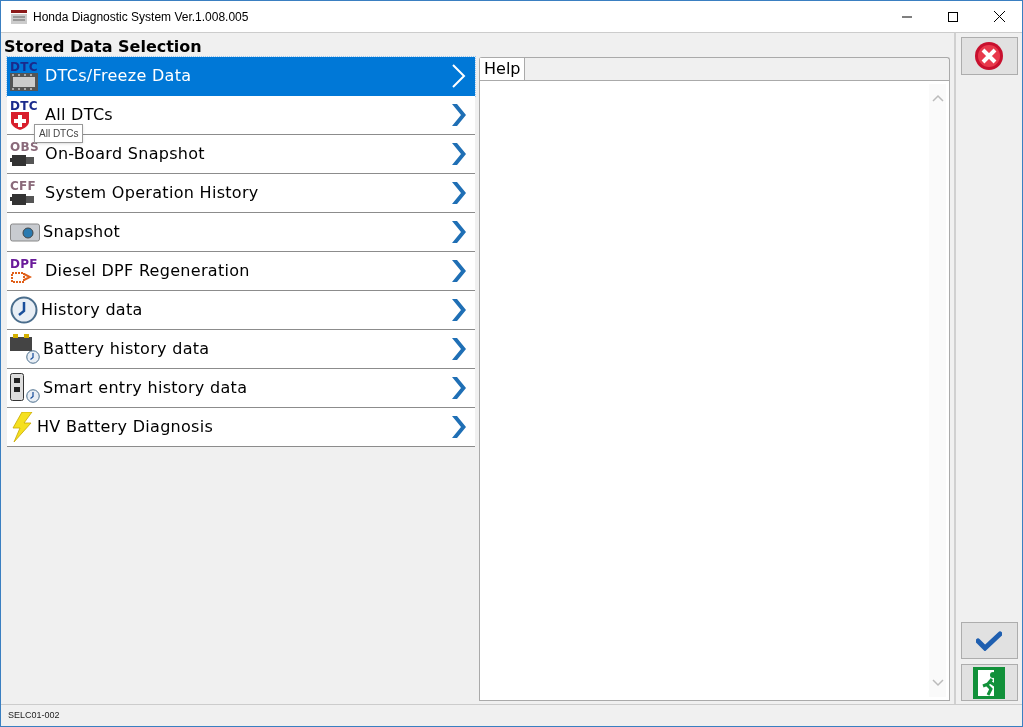  What do you see at coordinates (953, 16) in the screenshot?
I see `maximize-icon` at bounding box center [953, 16].